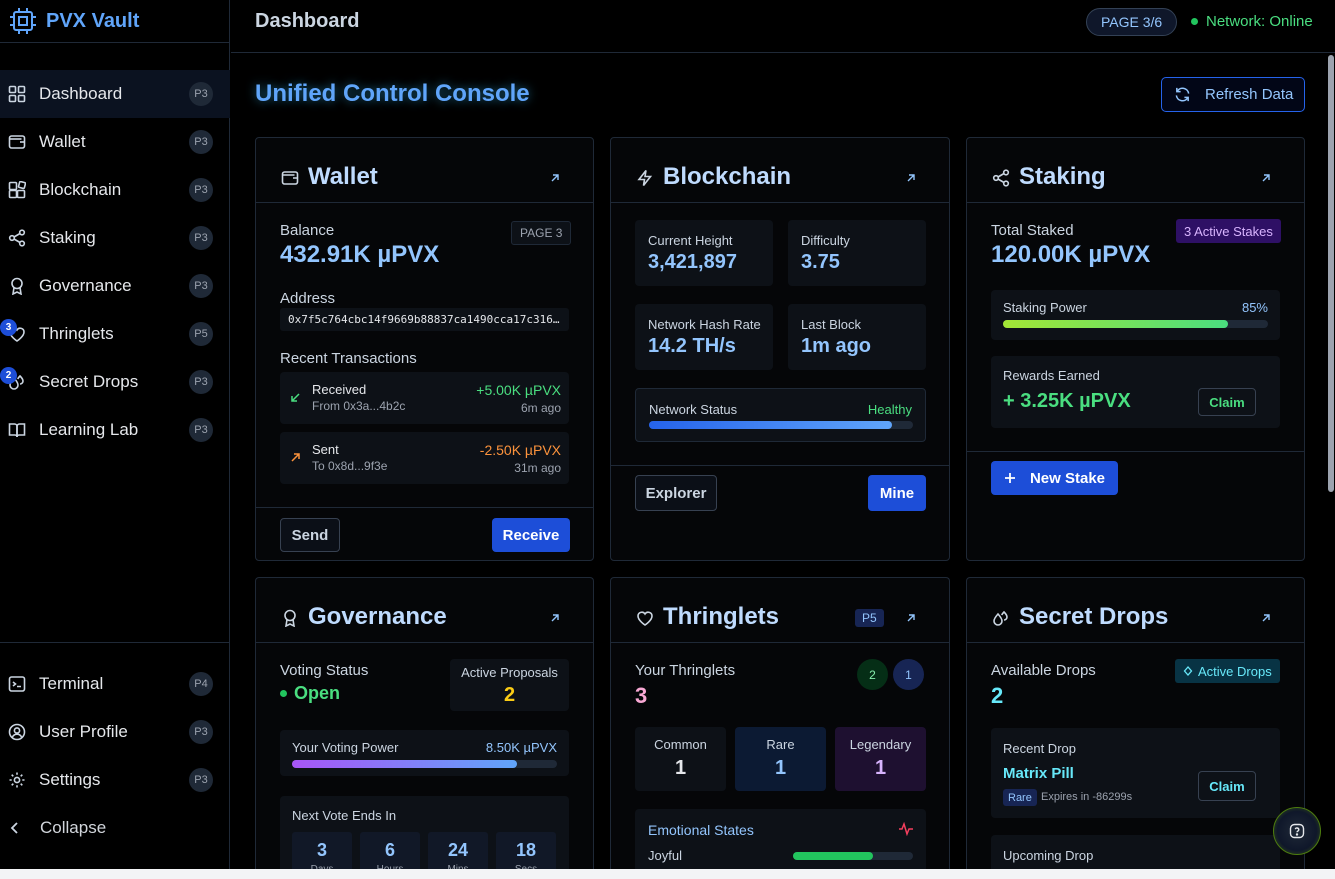  What do you see at coordinates (1062, 176) in the screenshot?
I see `card-title: Staking` at bounding box center [1062, 176].